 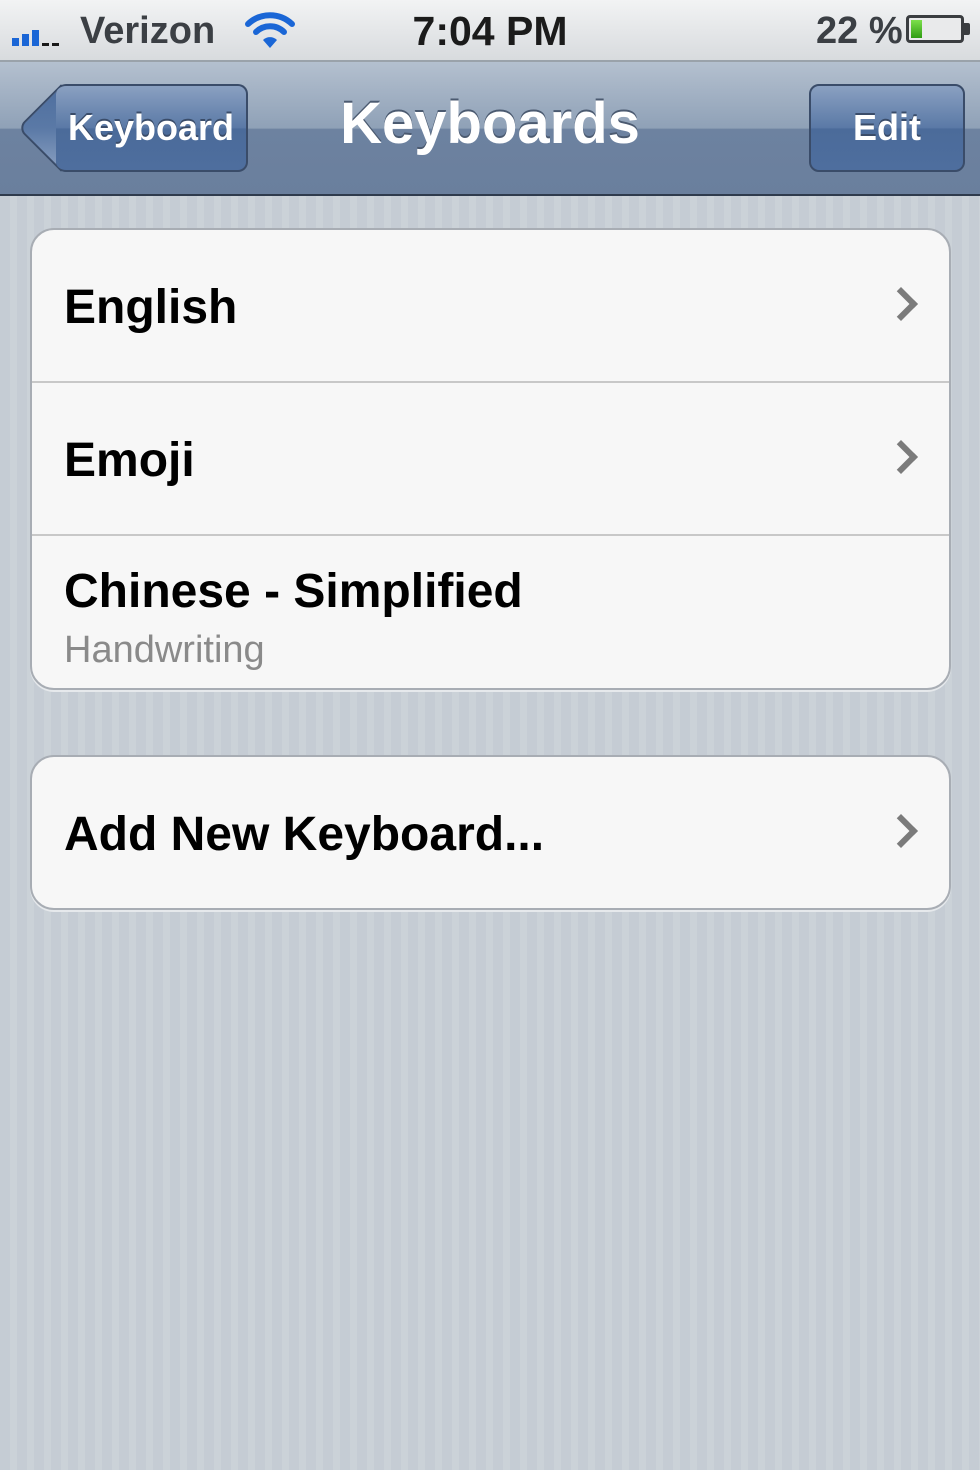 I want to click on edit-button: Edit, so click(x=887, y=128).